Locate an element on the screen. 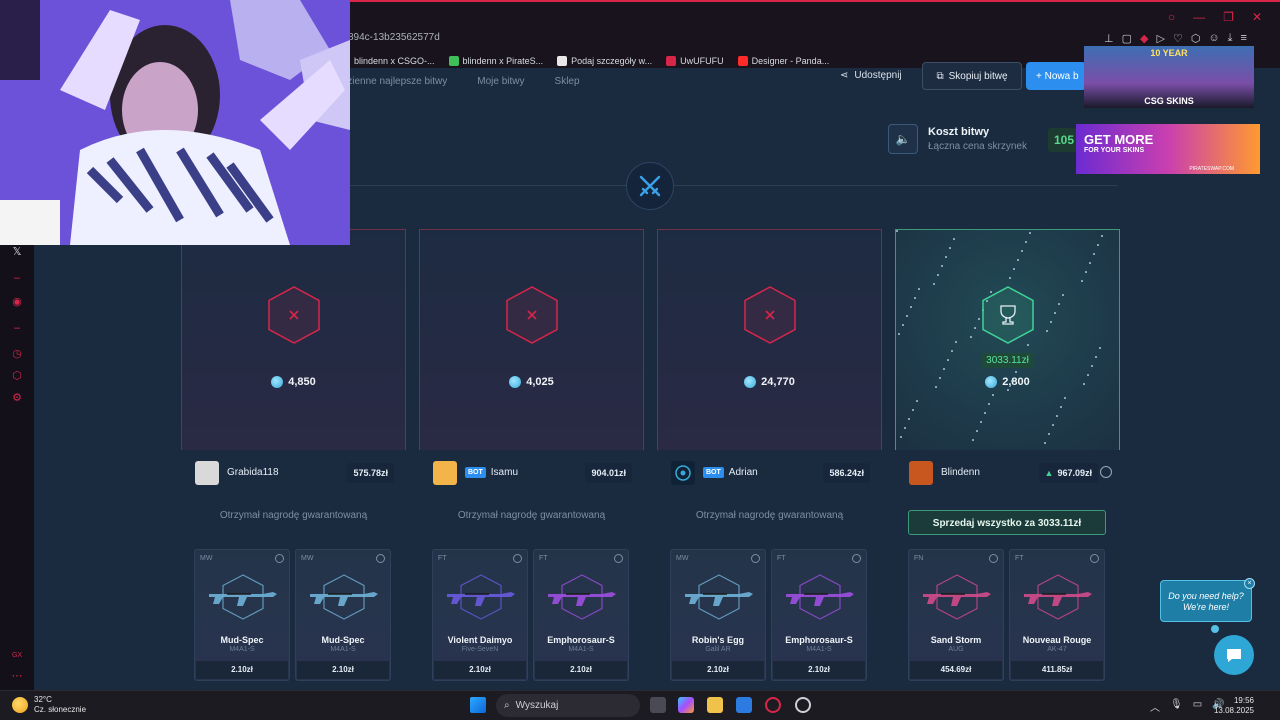 The image size is (1280, 720). battle-cost: 🔈 Koszt bitwy Łączna cena skrzynek is located at coordinates (957, 139).